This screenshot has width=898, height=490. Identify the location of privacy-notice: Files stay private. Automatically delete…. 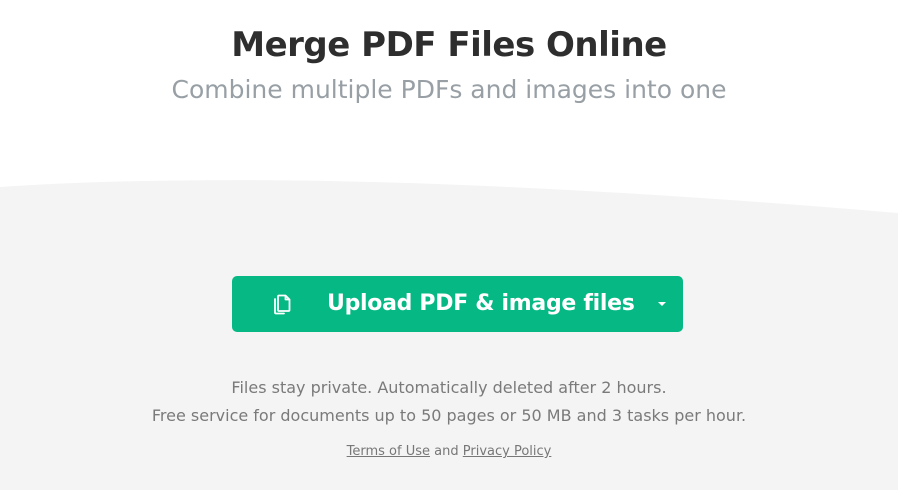
(449, 387).